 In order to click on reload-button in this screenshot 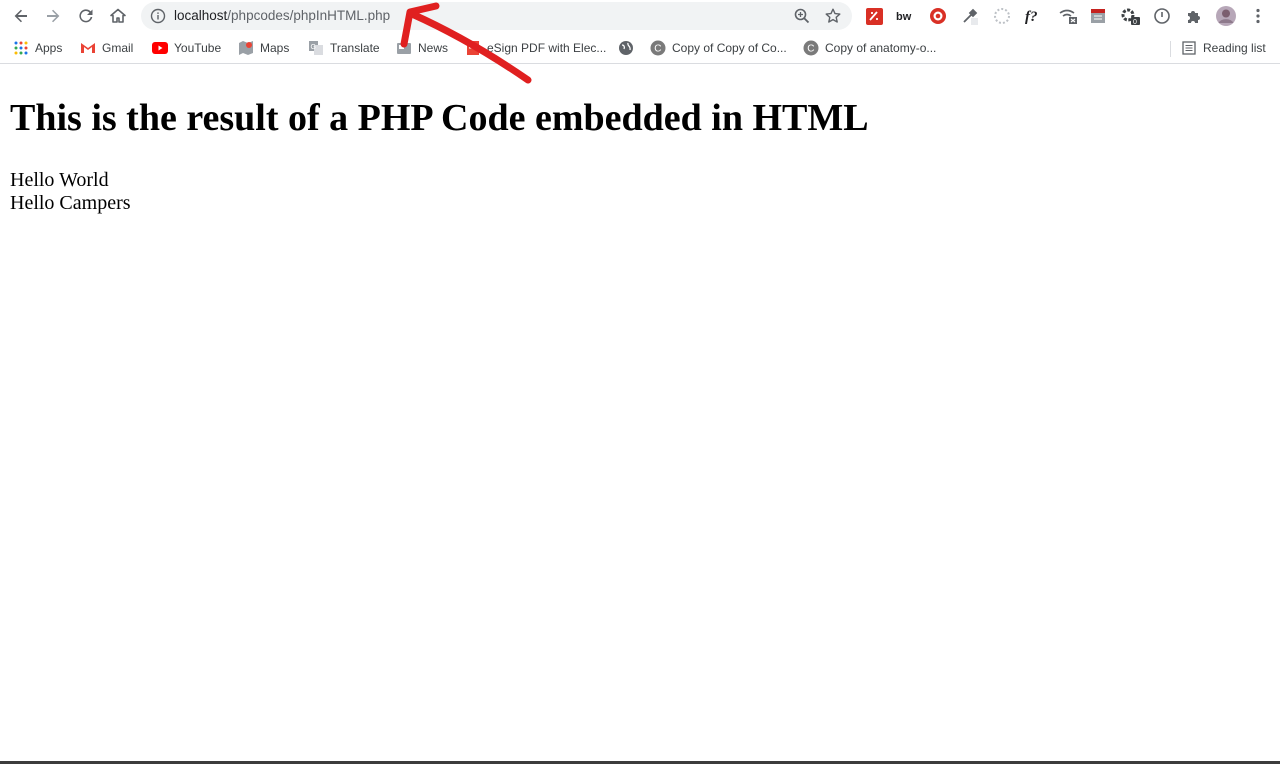, I will do `click(86, 16)`.